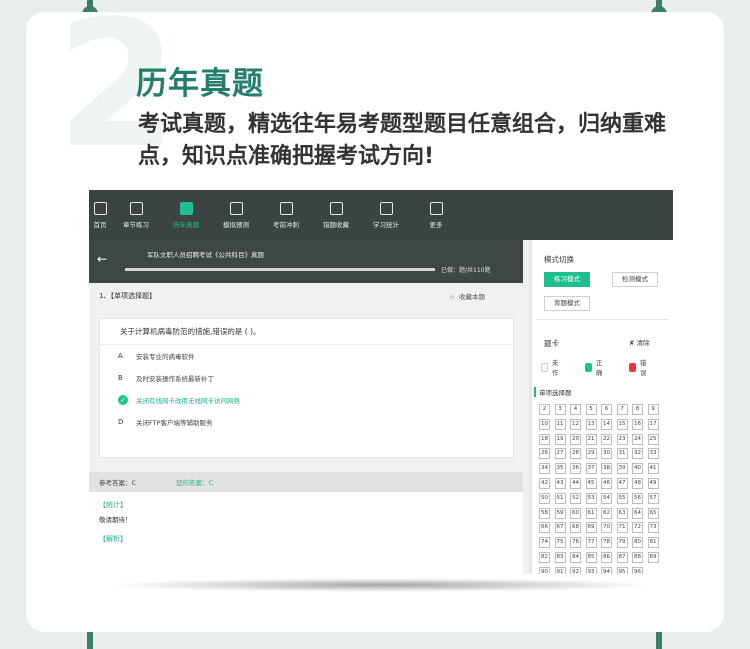 The height and width of the screenshot is (649, 750). Describe the element at coordinates (637, 469) in the screenshot. I see `question-cell: 40` at that location.